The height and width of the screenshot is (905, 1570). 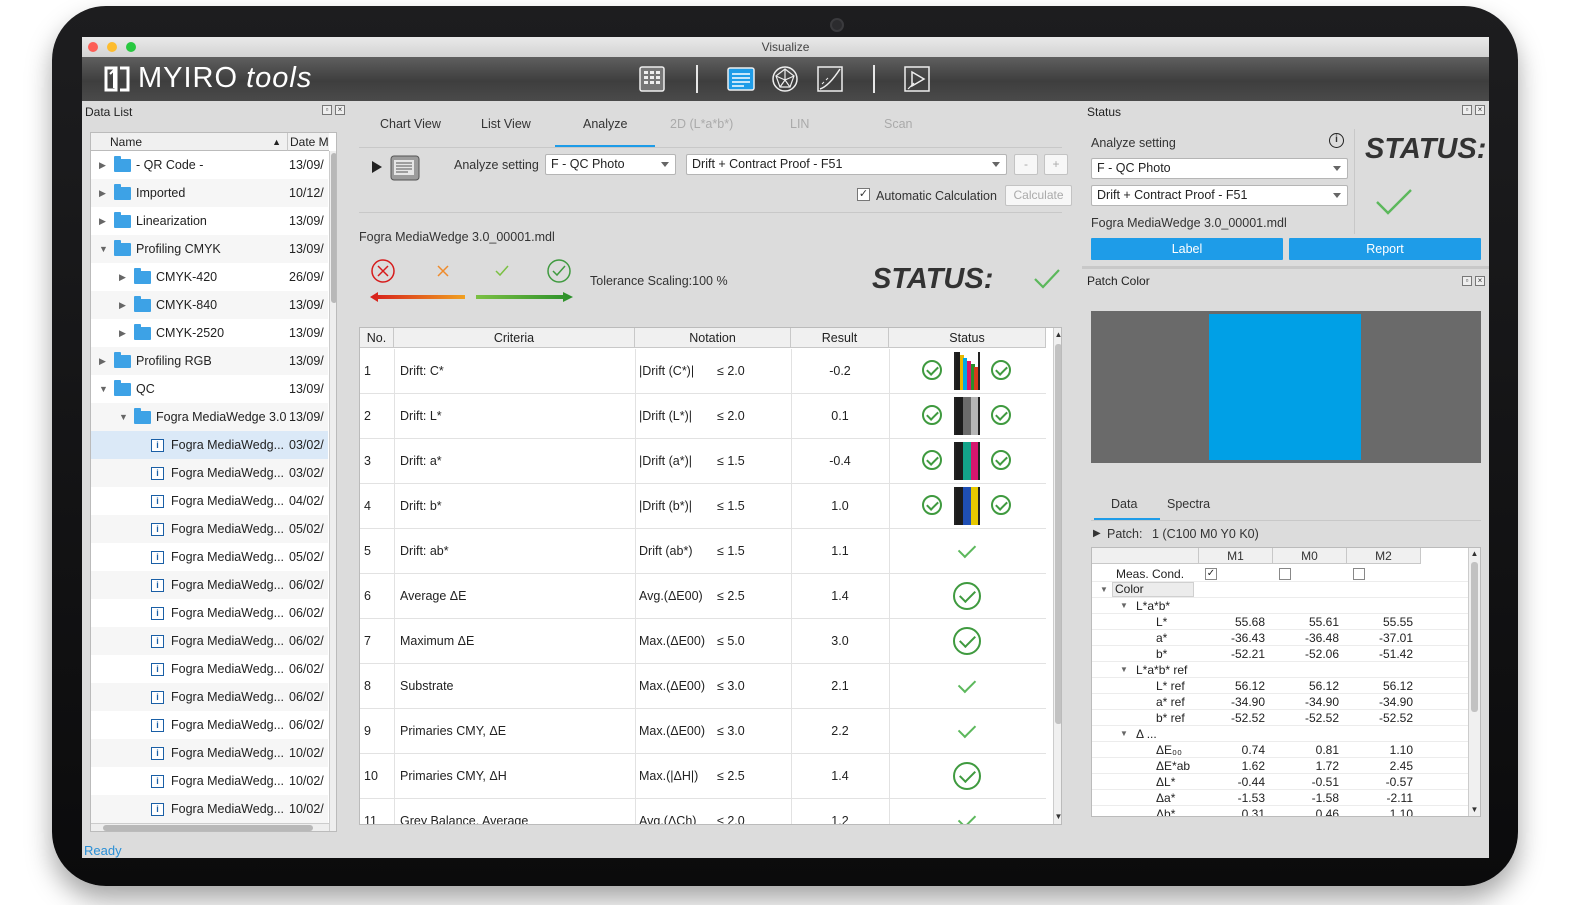 I want to click on expand-patch-icon: ▶, so click(x=1097, y=533).